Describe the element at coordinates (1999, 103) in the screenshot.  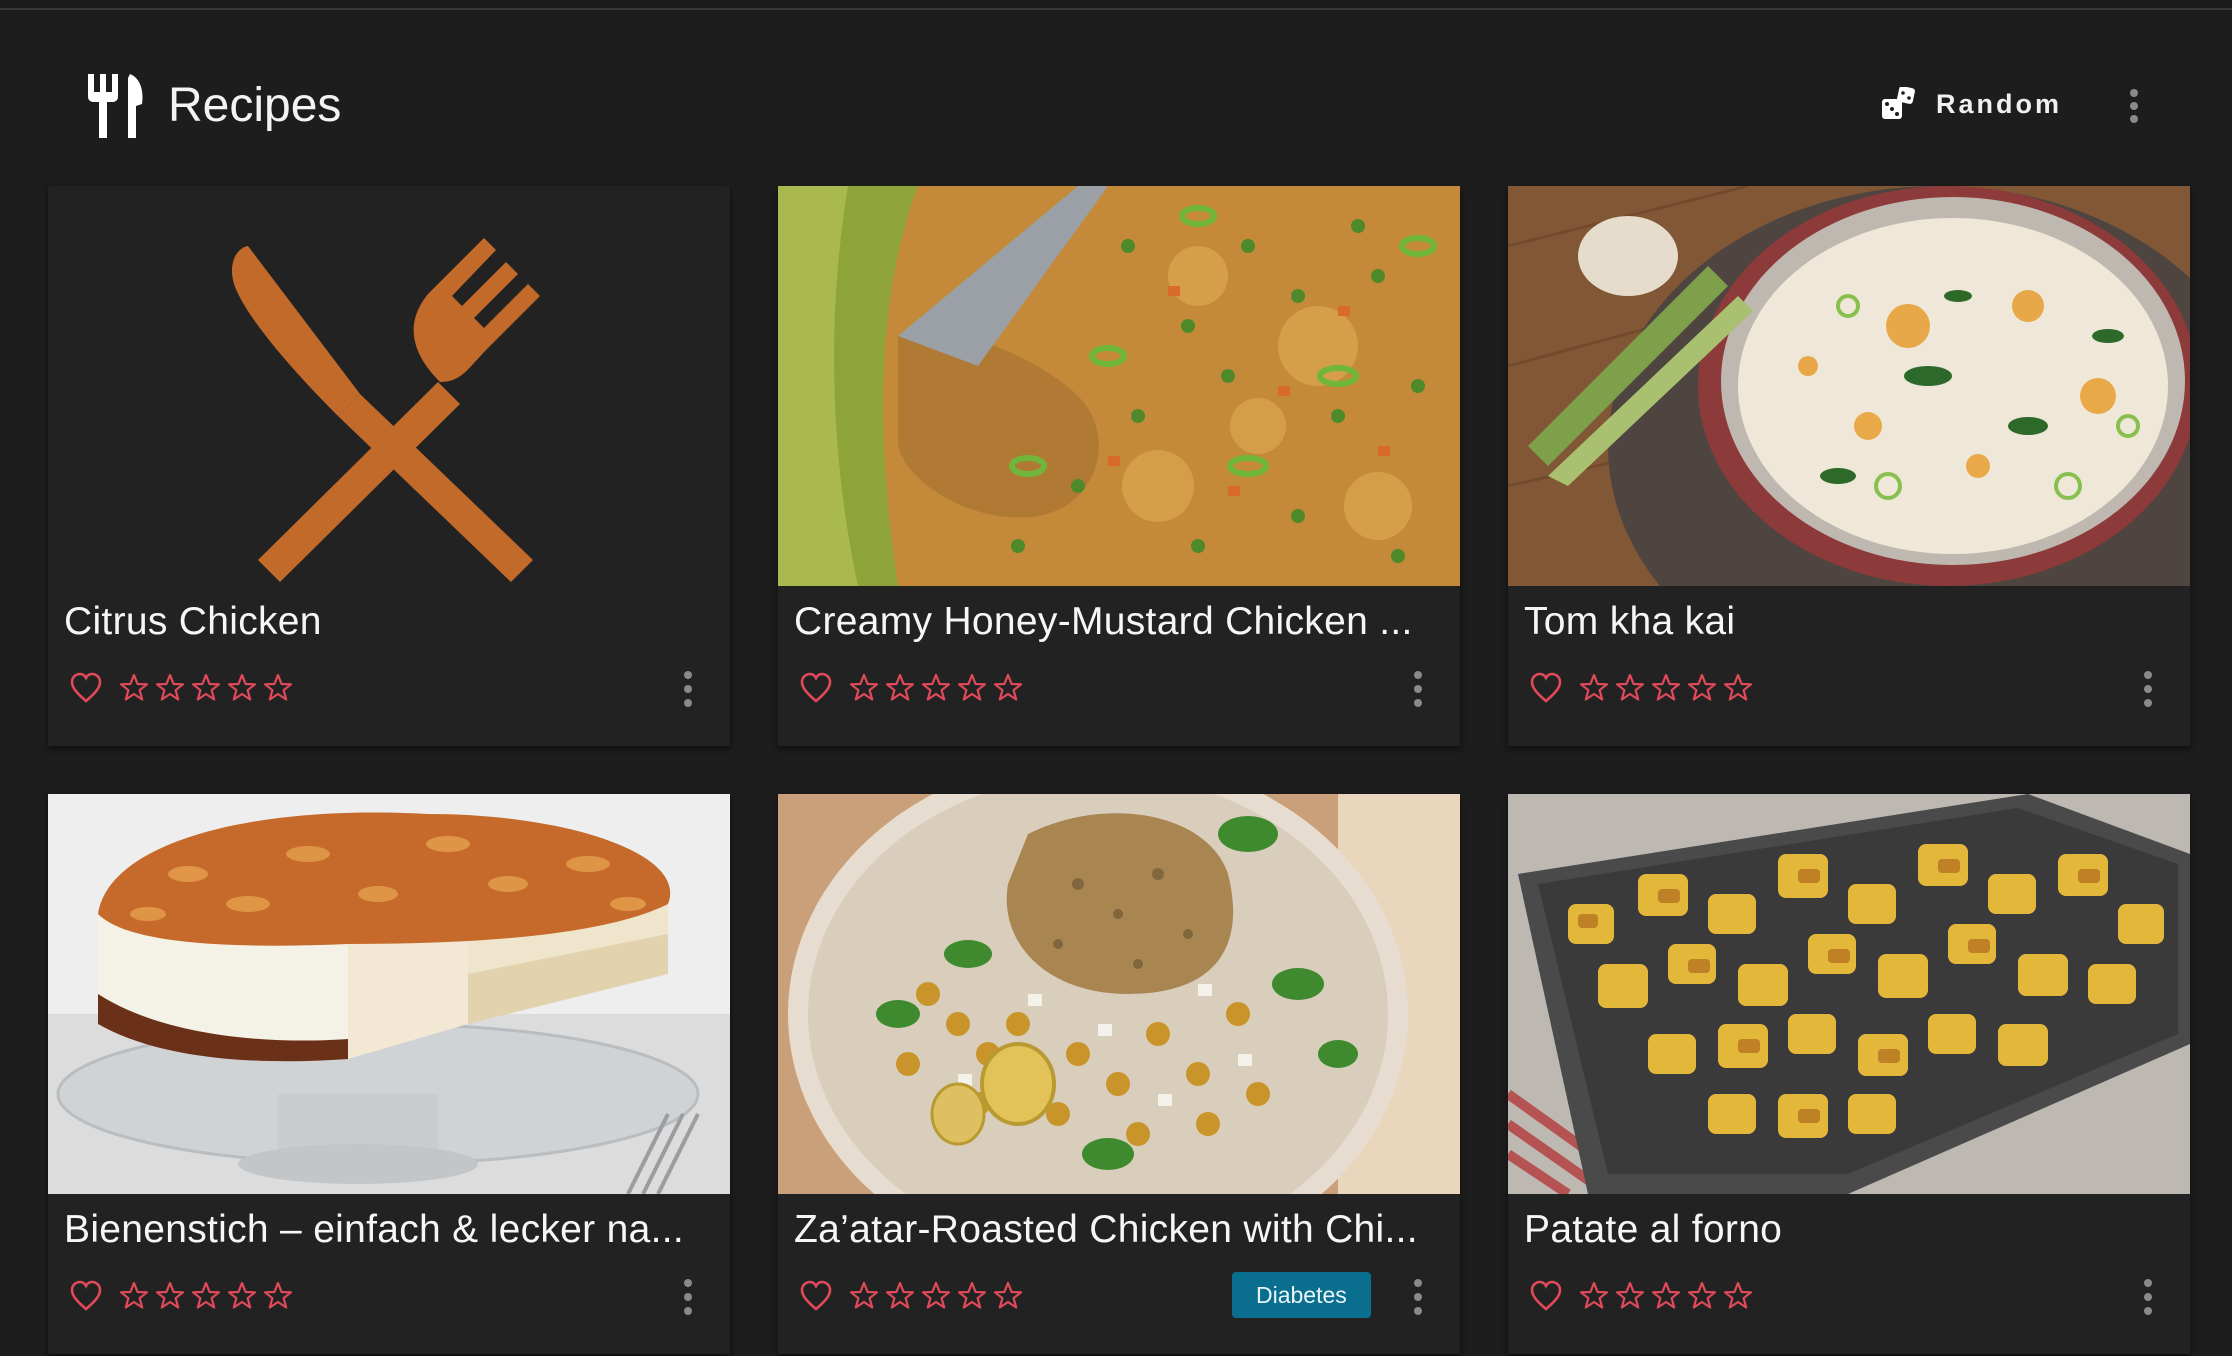
I see `random-button-label: Random` at that location.